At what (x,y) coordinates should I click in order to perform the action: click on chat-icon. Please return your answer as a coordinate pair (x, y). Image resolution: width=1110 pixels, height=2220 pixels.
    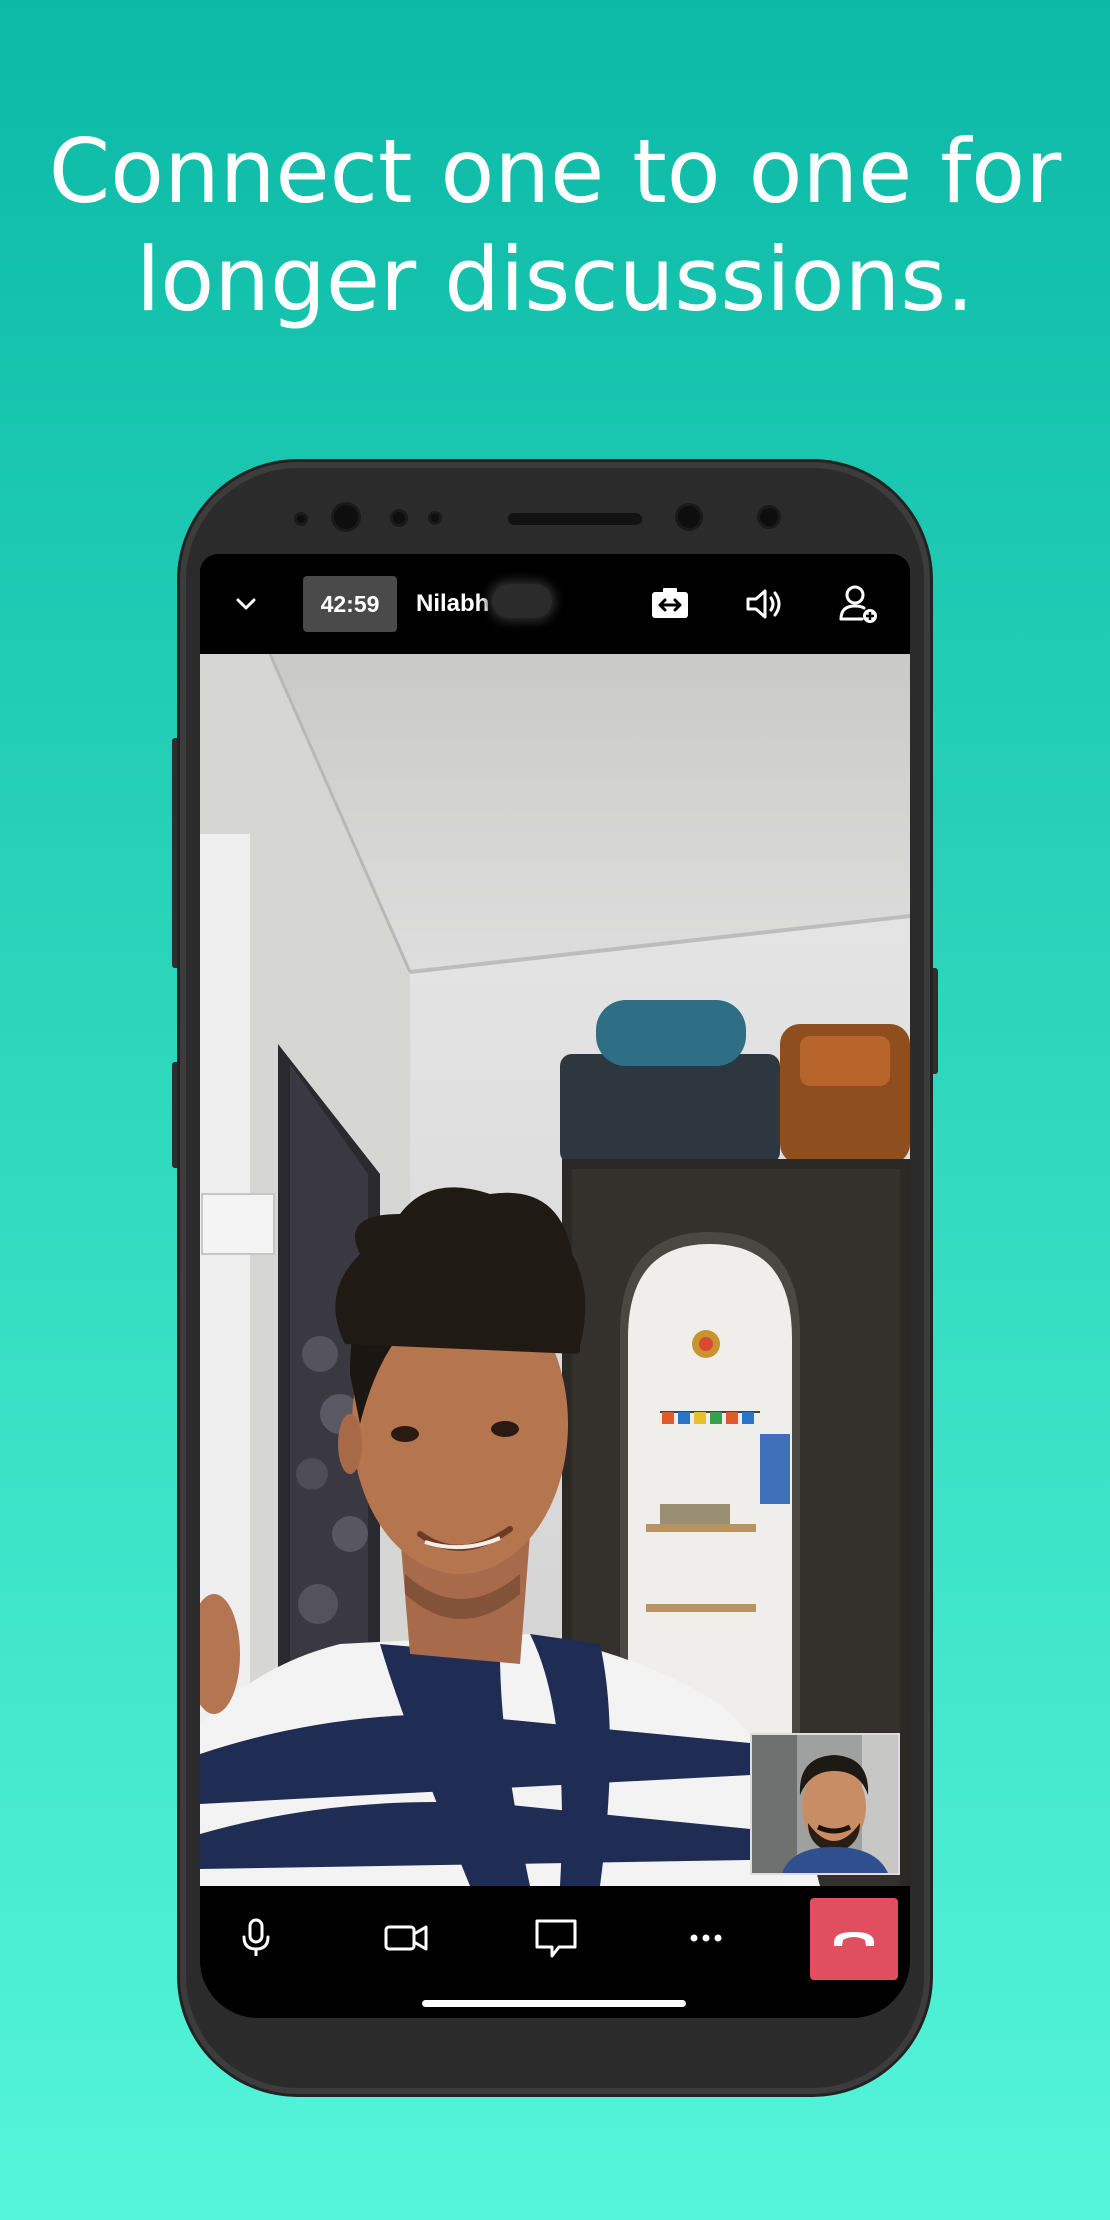
    Looking at the image, I should click on (556, 1938).